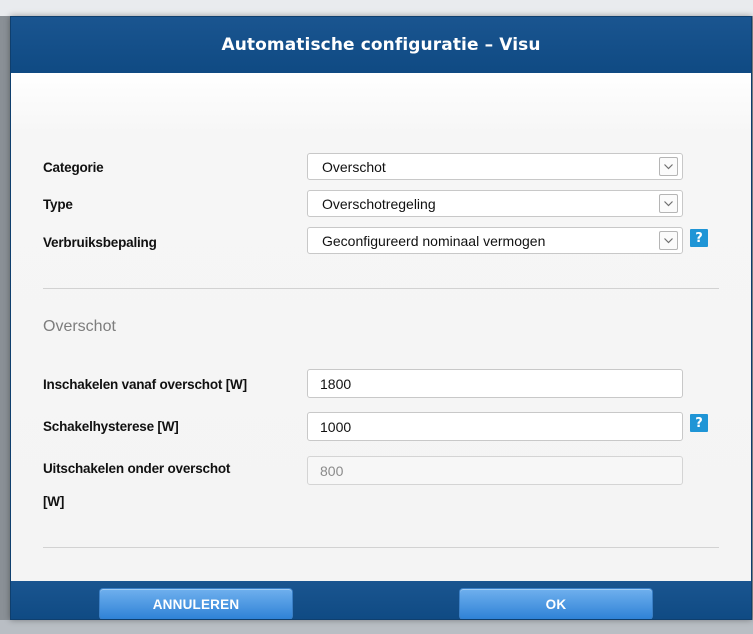  What do you see at coordinates (495, 470) in the screenshot?
I see `uitschakelen-input: 800` at bounding box center [495, 470].